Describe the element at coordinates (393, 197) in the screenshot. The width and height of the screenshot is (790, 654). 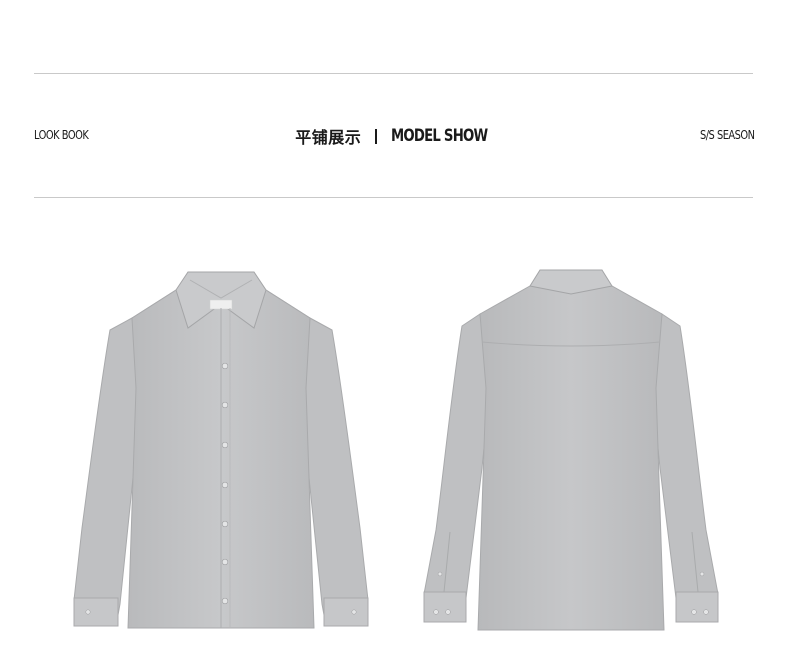
I see `bottom-divider` at that location.